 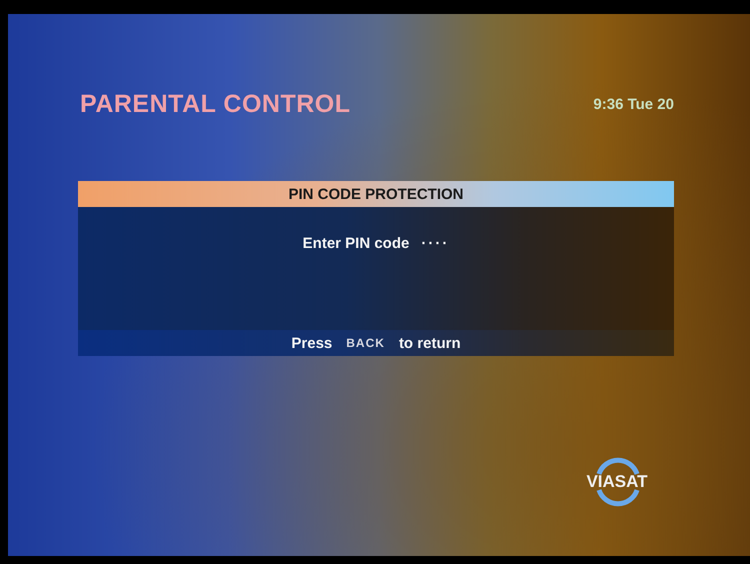 I want to click on footer-text: to return, so click(x=429, y=343).